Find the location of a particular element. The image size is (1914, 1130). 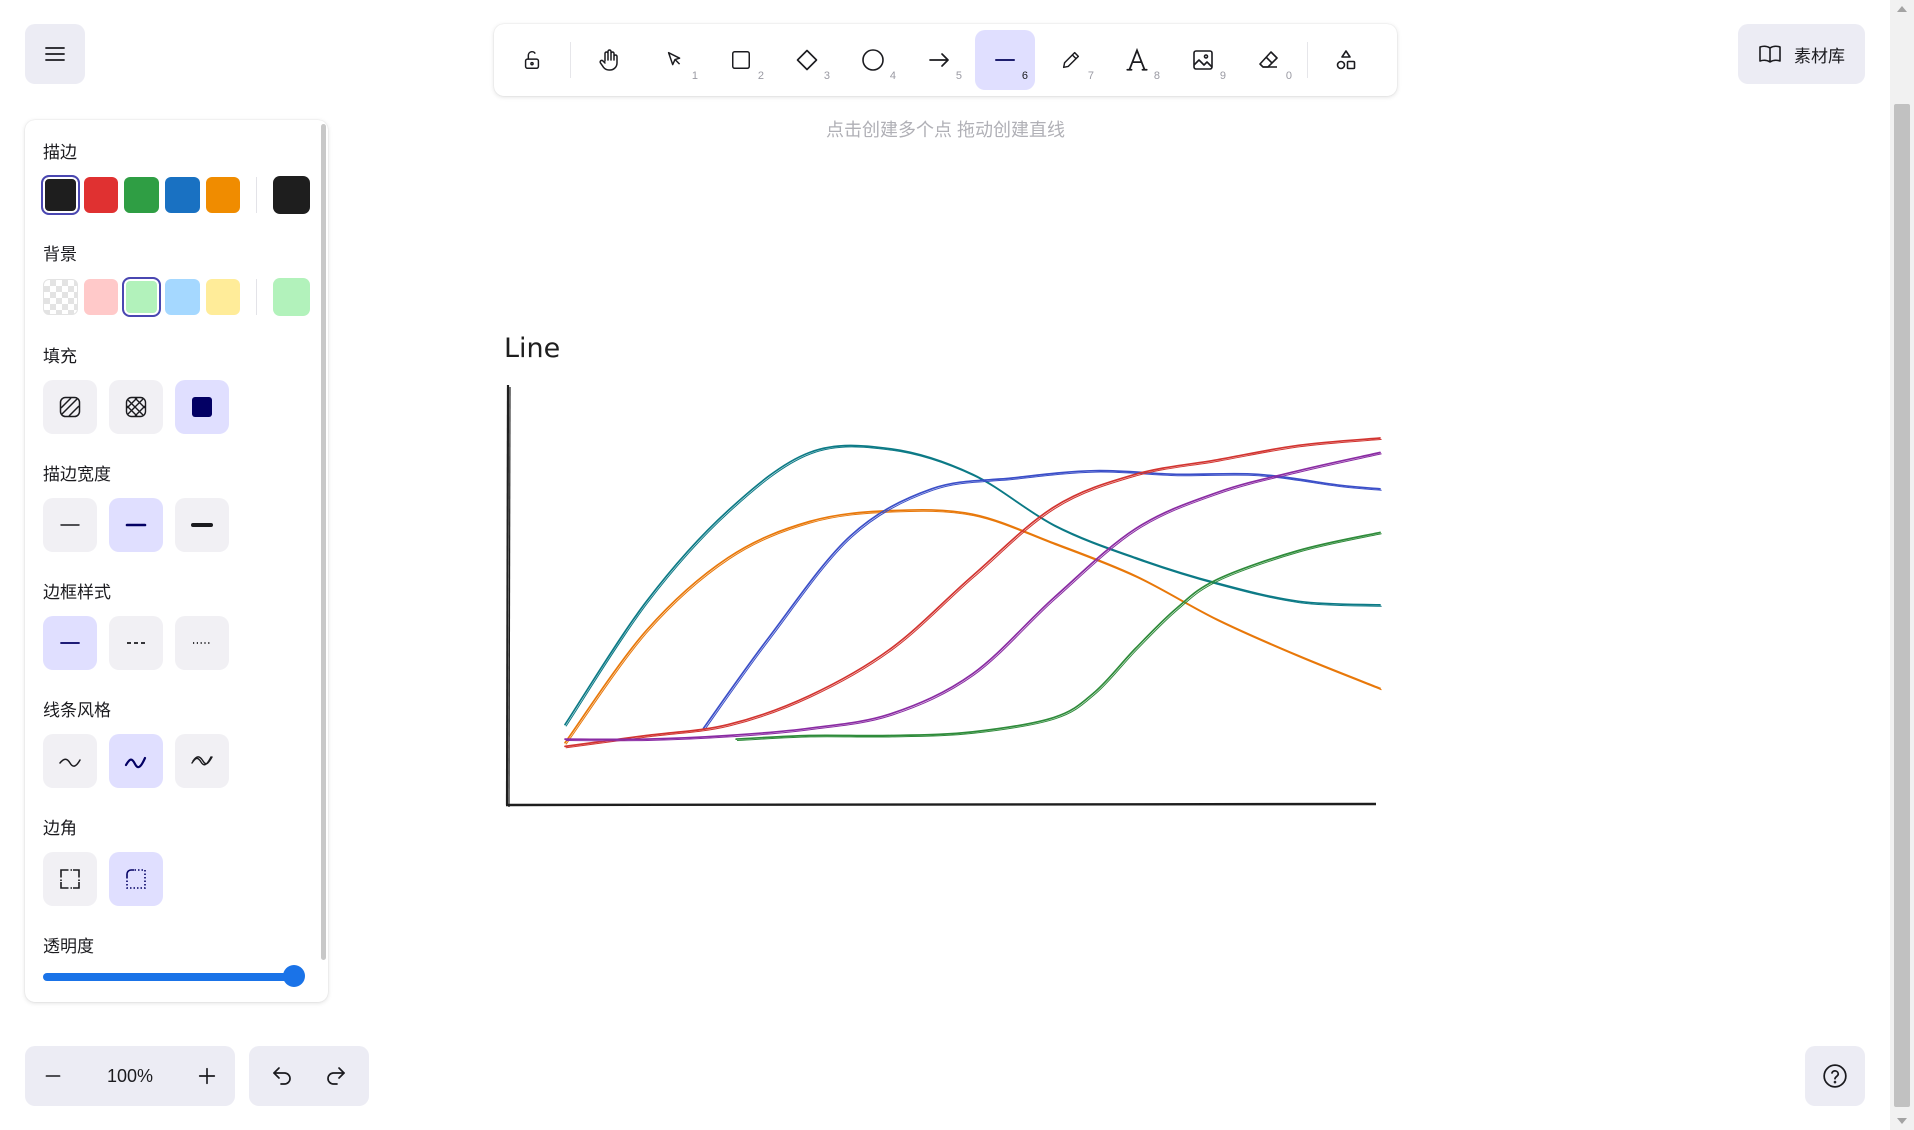

shortcut-key: 1 is located at coordinates (694, 76).